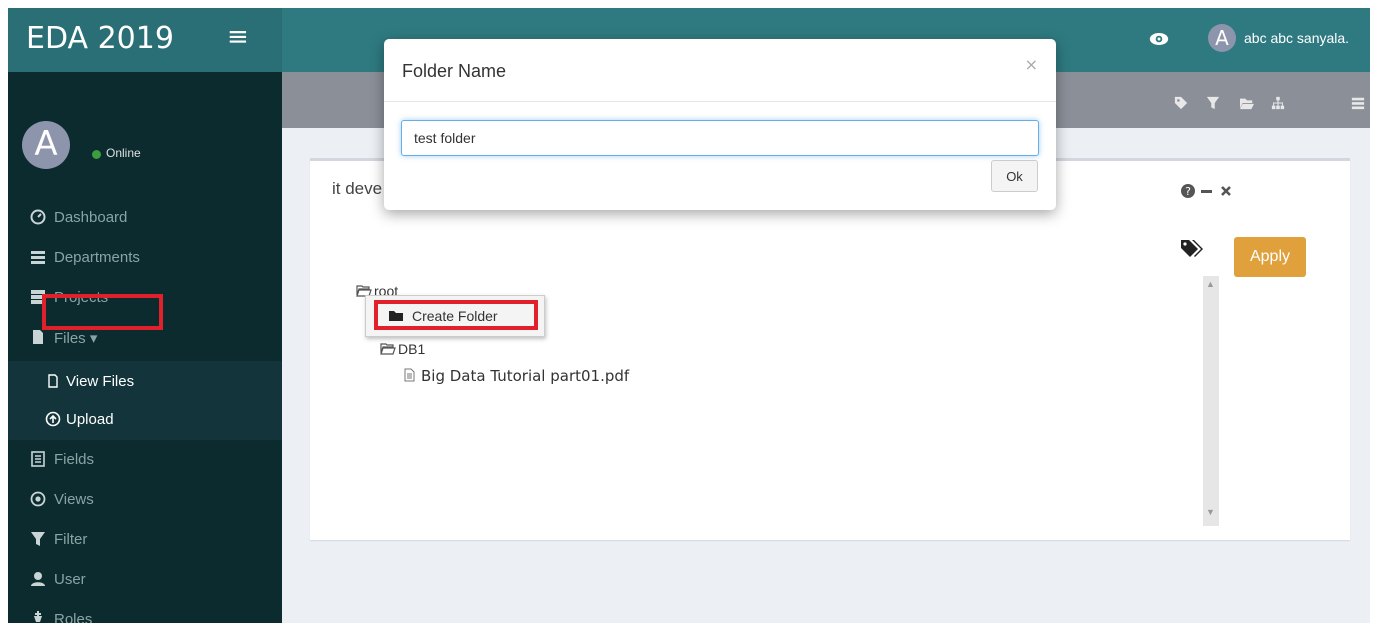  What do you see at coordinates (38, 217) in the screenshot?
I see `dashboard-icon` at bounding box center [38, 217].